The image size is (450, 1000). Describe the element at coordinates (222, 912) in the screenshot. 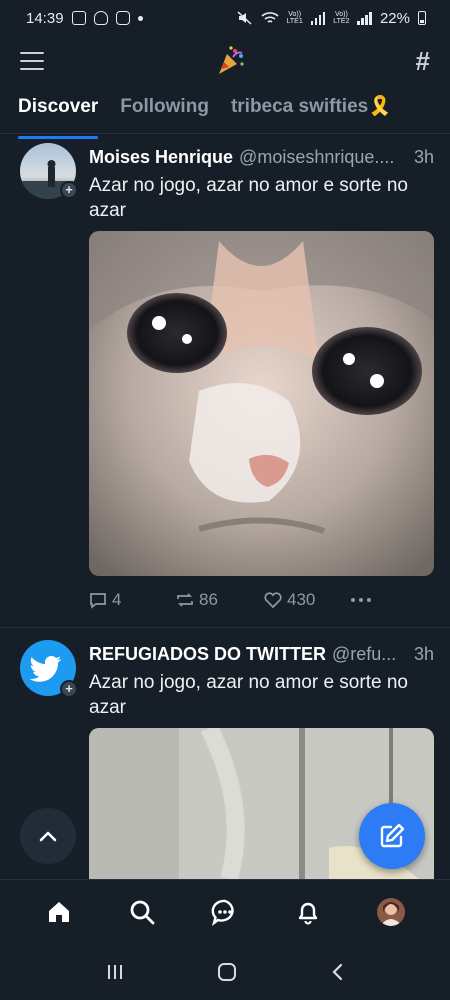

I see `chat-icon` at that location.